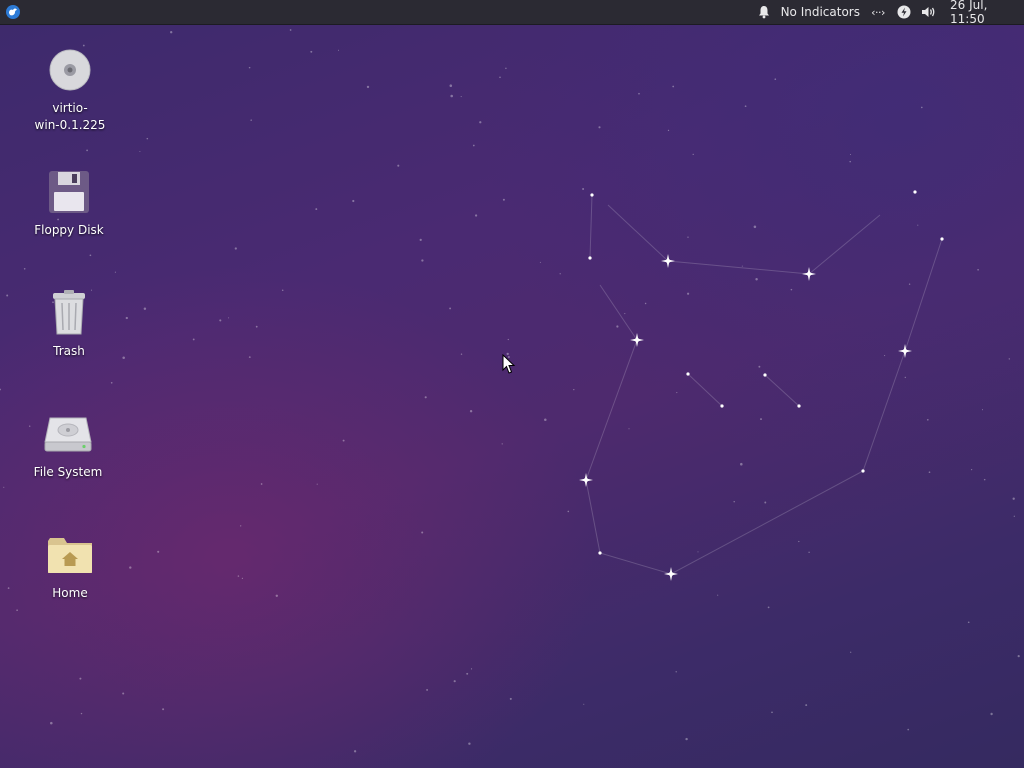  What do you see at coordinates (70, 555) in the screenshot?
I see `home-folder-icon` at bounding box center [70, 555].